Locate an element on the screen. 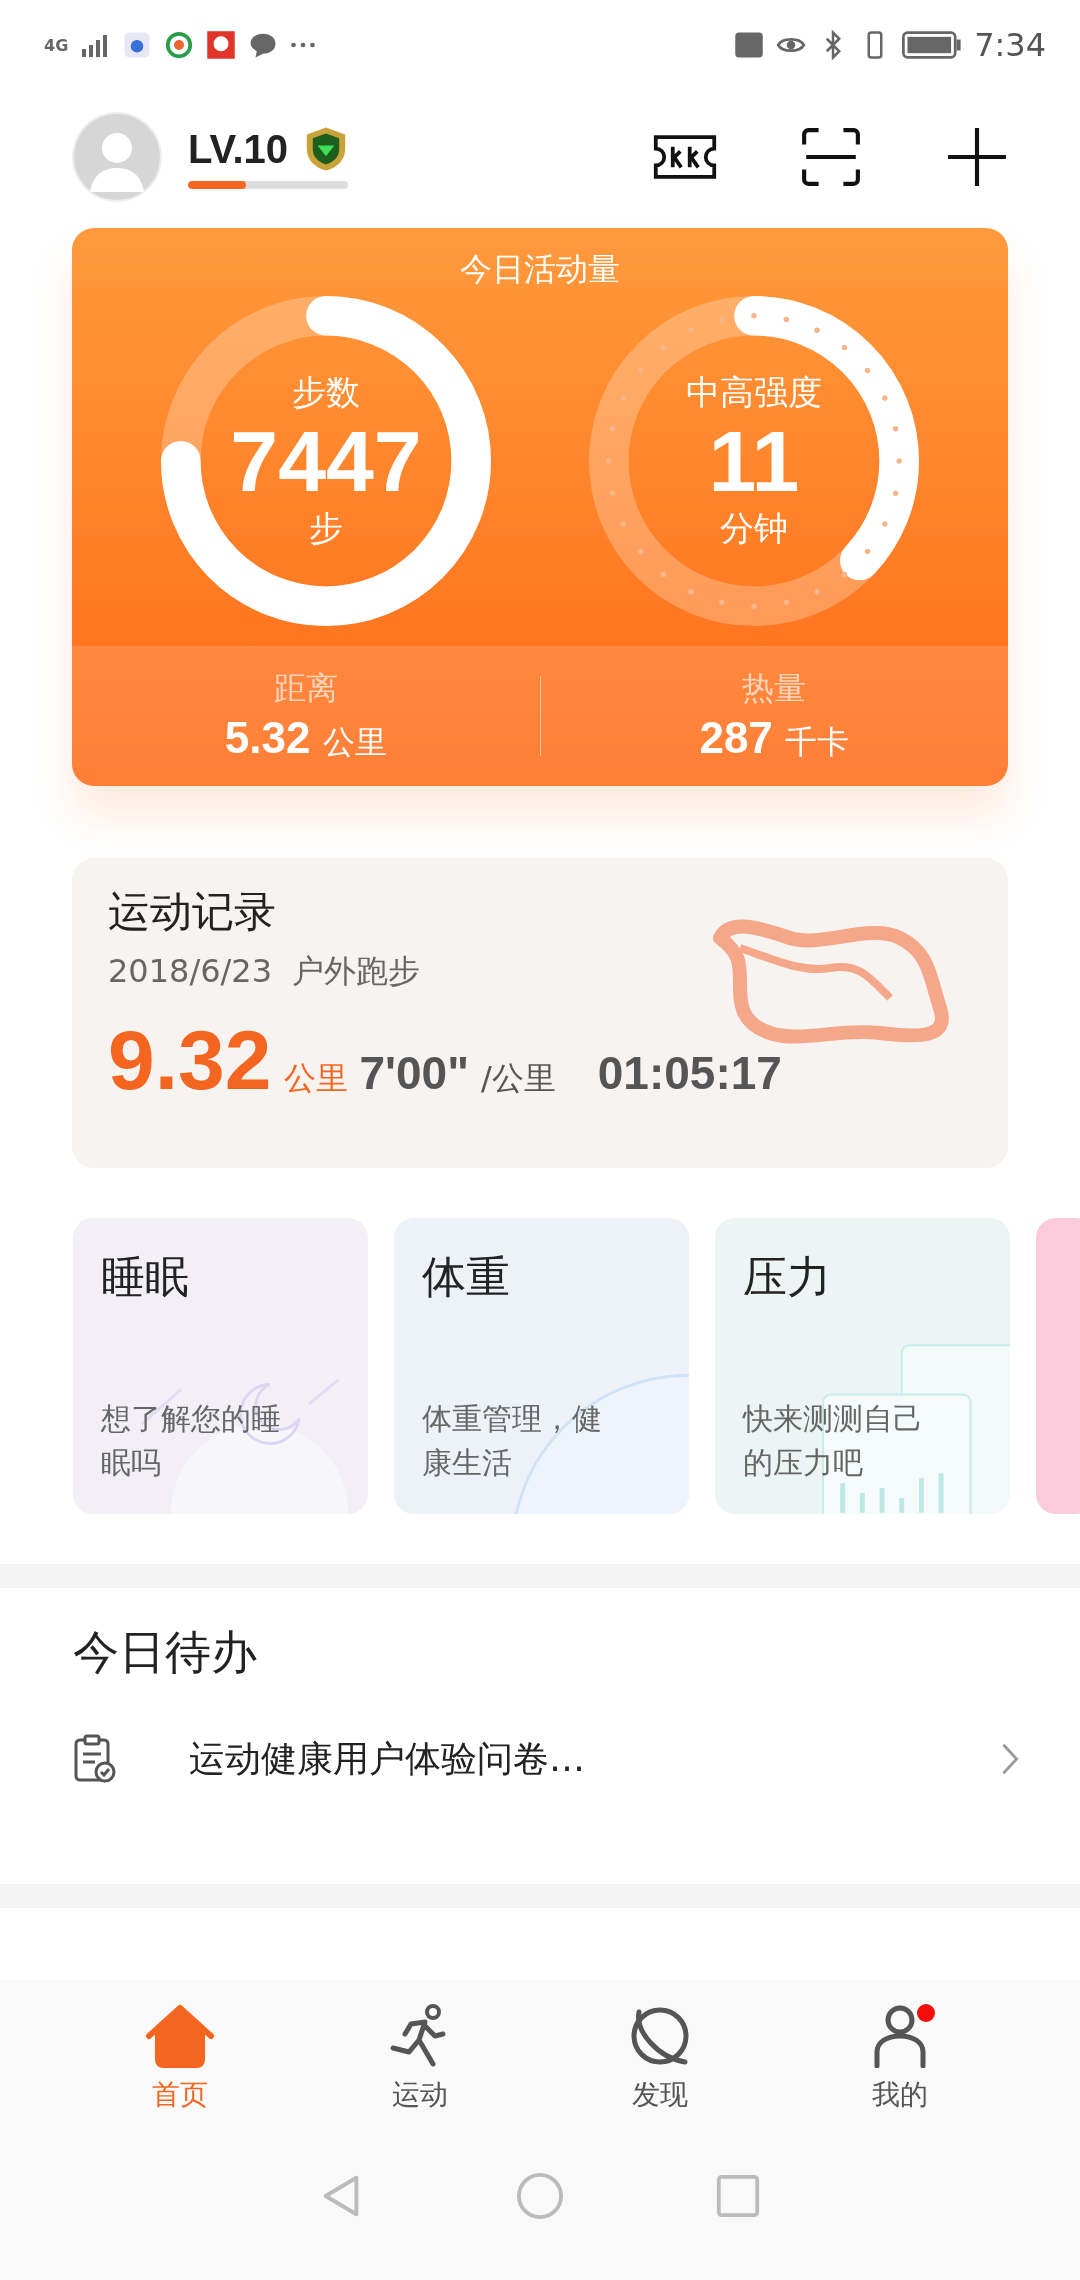 The image size is (1080, 2280). ring-unit: 步 is located at coordinates (326, 528).